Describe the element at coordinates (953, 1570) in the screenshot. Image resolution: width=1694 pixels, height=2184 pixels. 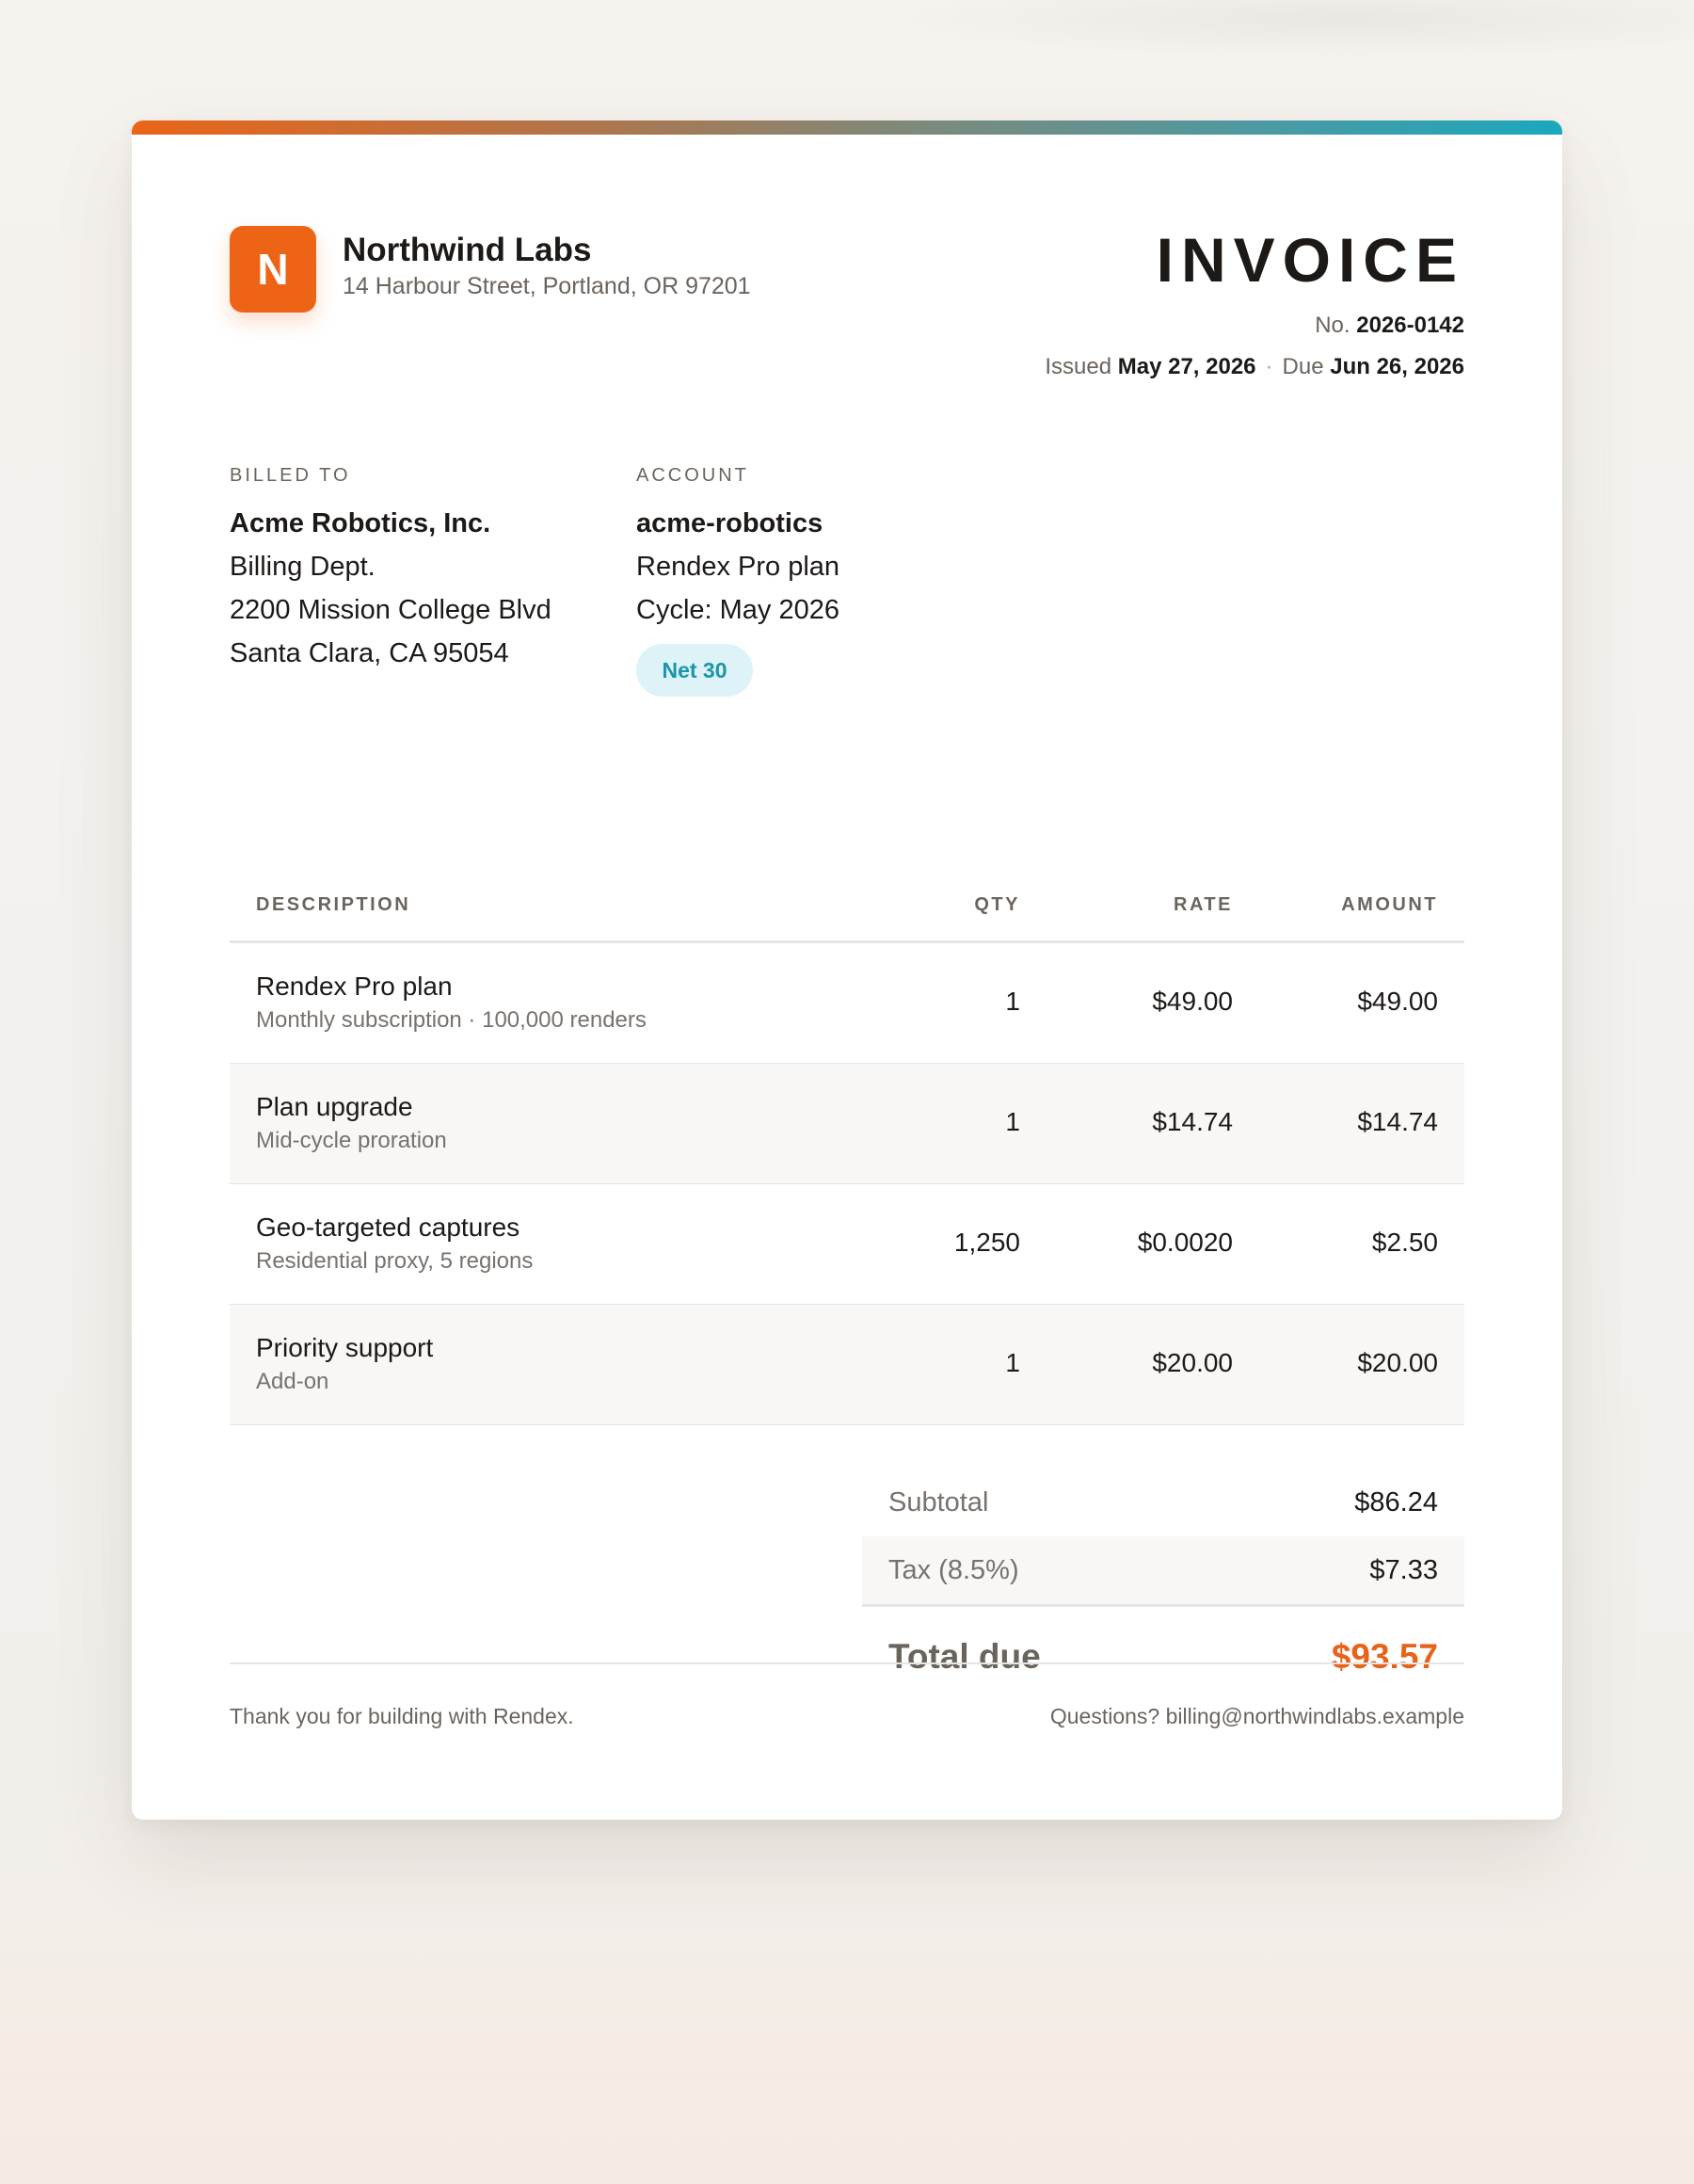
I see `tax-label: Tax (8.5%)` at that location.